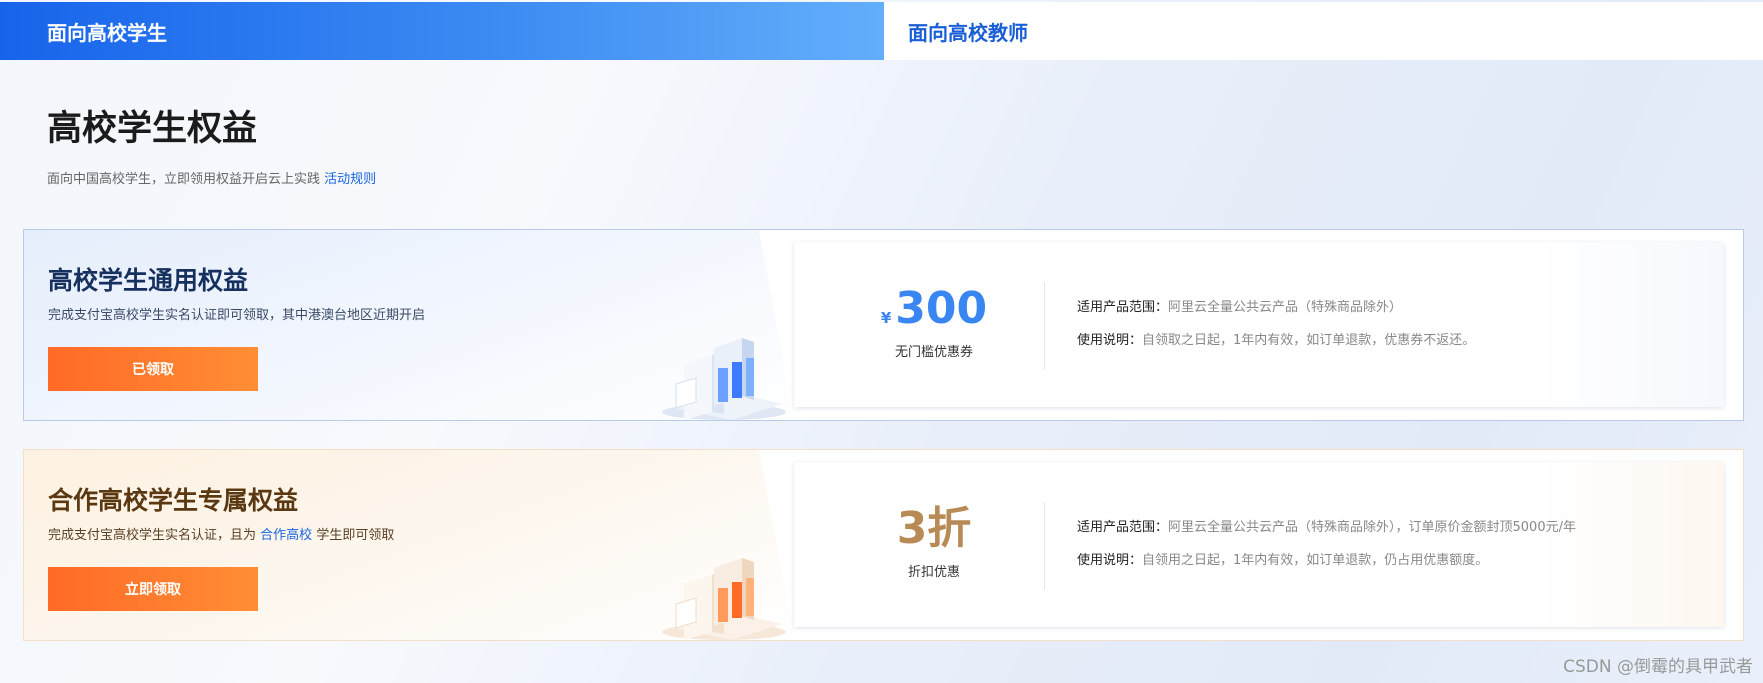 The height and width of the screenshot is (683, 1763). Describe the element at coordinates (173, 500) in the screenshot. I see `card-title: 合作高校学生专属权益` at that location.